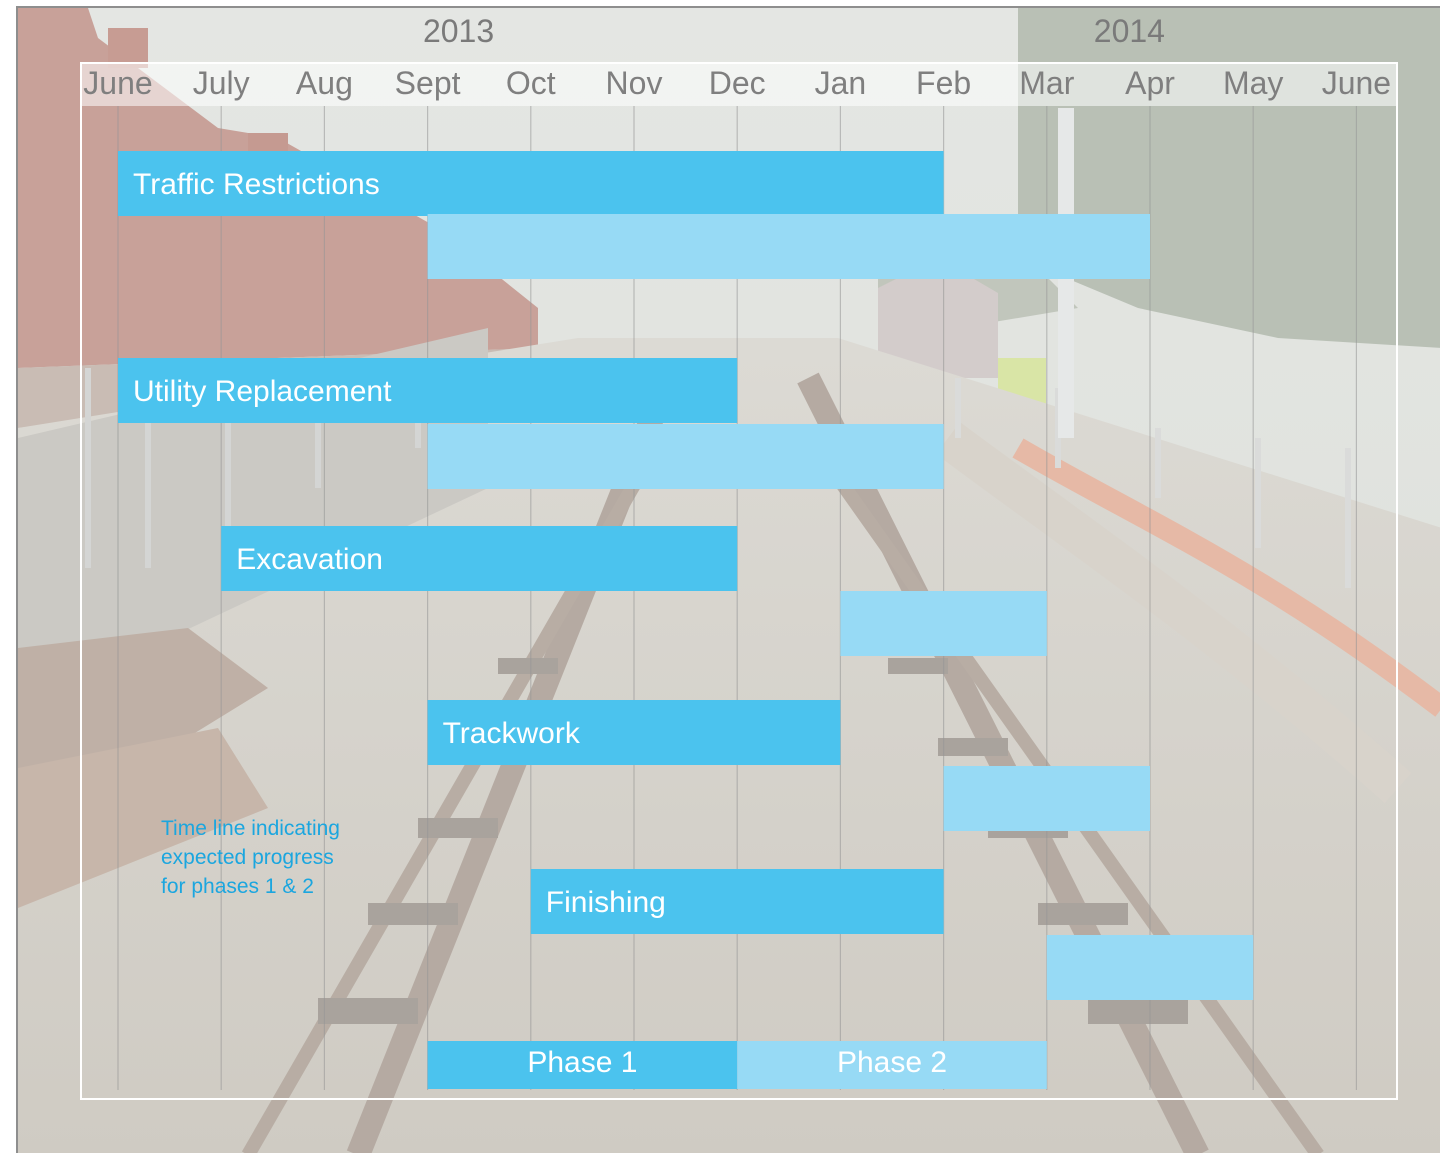 This screenshot has width=1440, height=1153. What do you see at coordinates (943, 83) in the screenshot?
I see `month-tick-label: Feb` at bounding box center [943, 83].